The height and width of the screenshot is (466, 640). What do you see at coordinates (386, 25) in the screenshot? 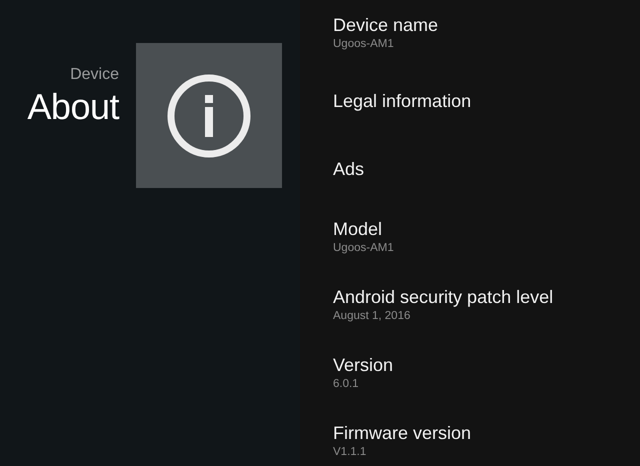
I see `item-title: Device name` at bounding box center [386, 25].